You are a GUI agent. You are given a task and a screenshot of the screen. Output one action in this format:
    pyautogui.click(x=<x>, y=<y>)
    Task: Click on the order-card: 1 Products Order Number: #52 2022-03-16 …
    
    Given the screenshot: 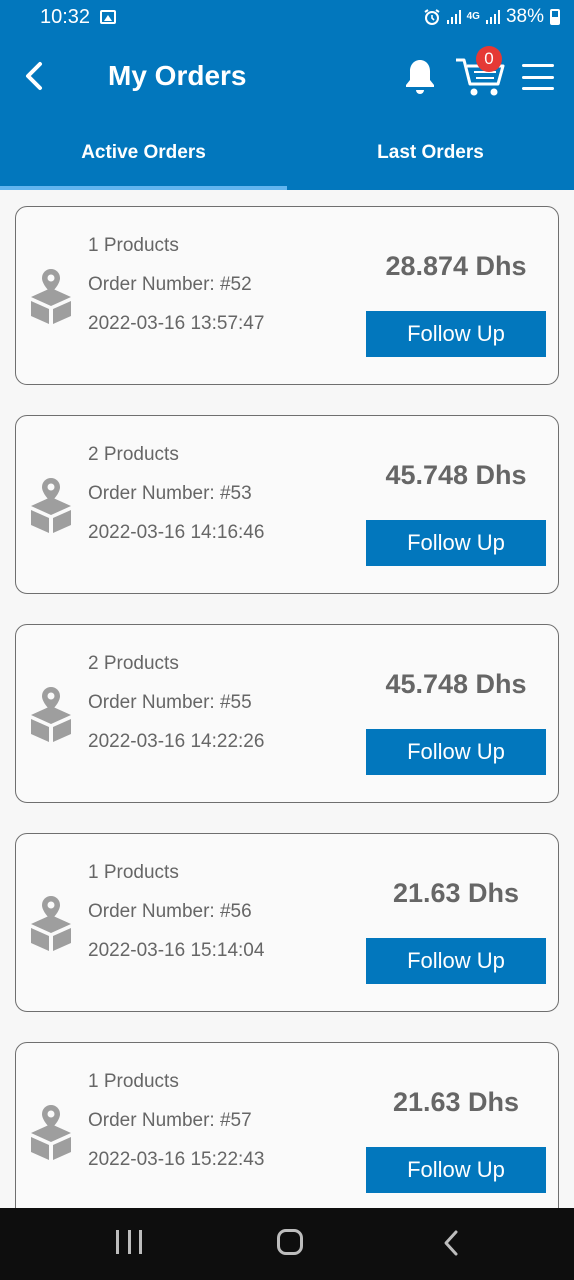 What is the action you would take?
    pyautogui.click(x=287, y=295)
    